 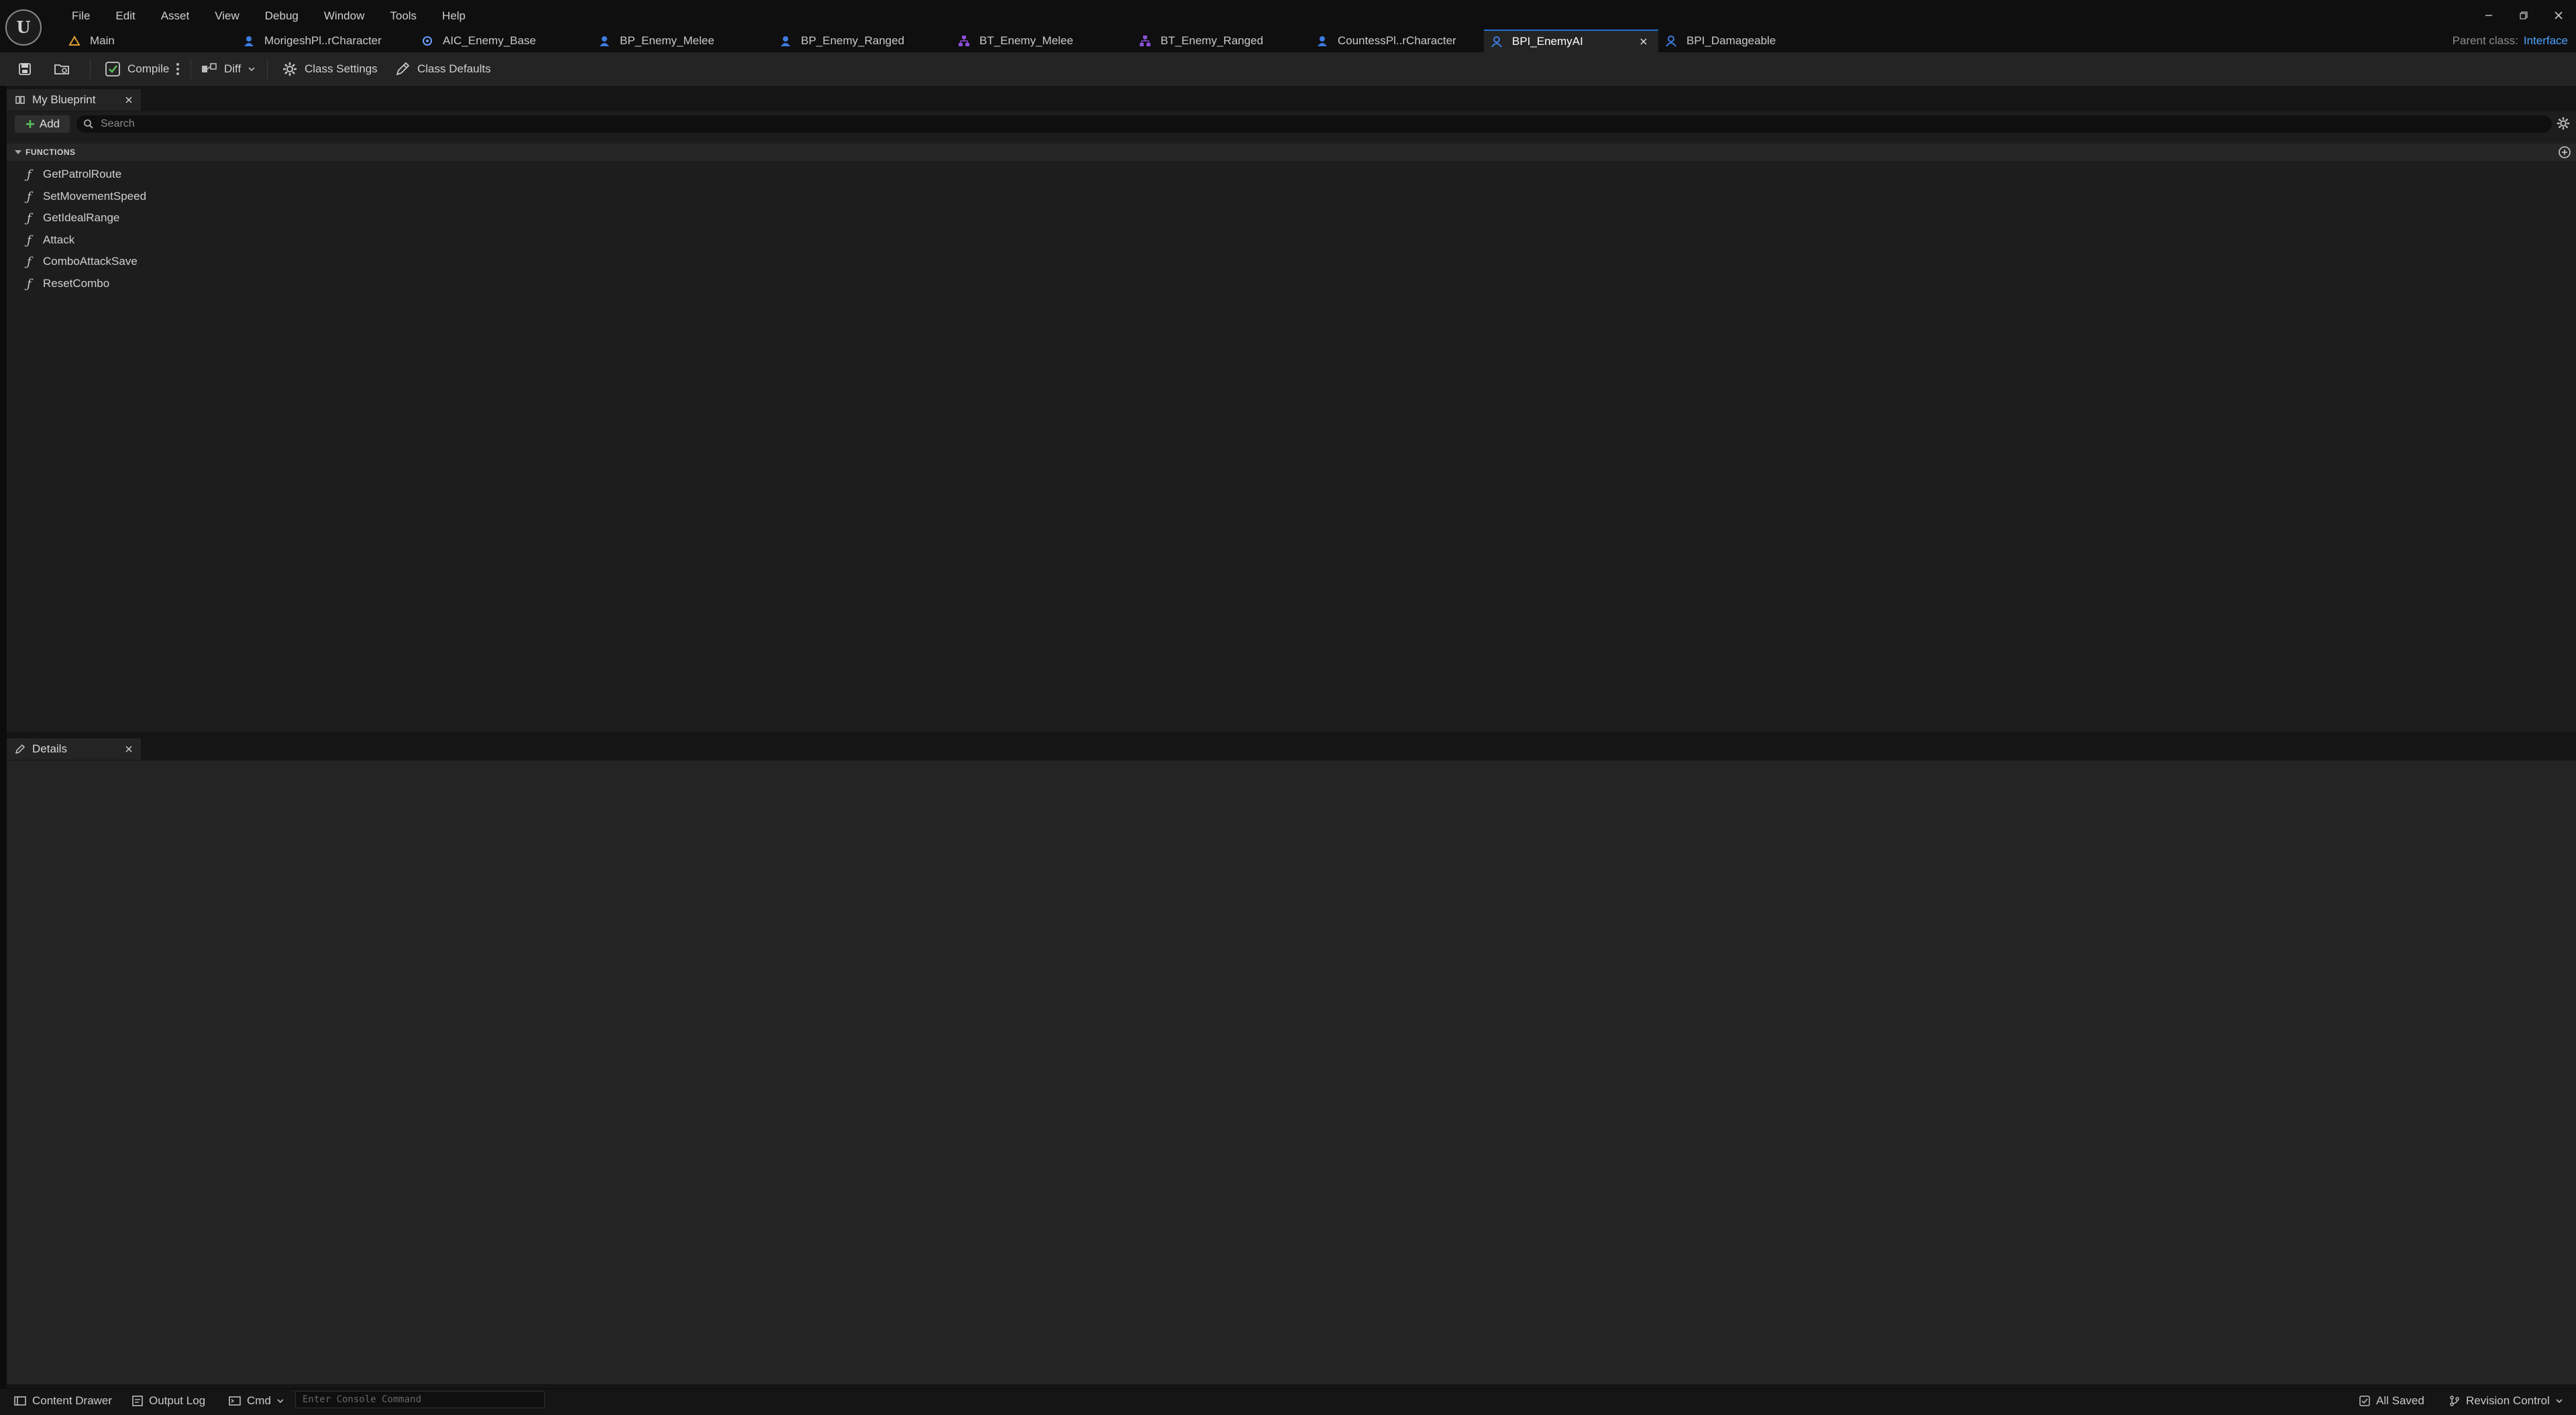 I want to click on gear-icon, so click(x=2563, y=123).